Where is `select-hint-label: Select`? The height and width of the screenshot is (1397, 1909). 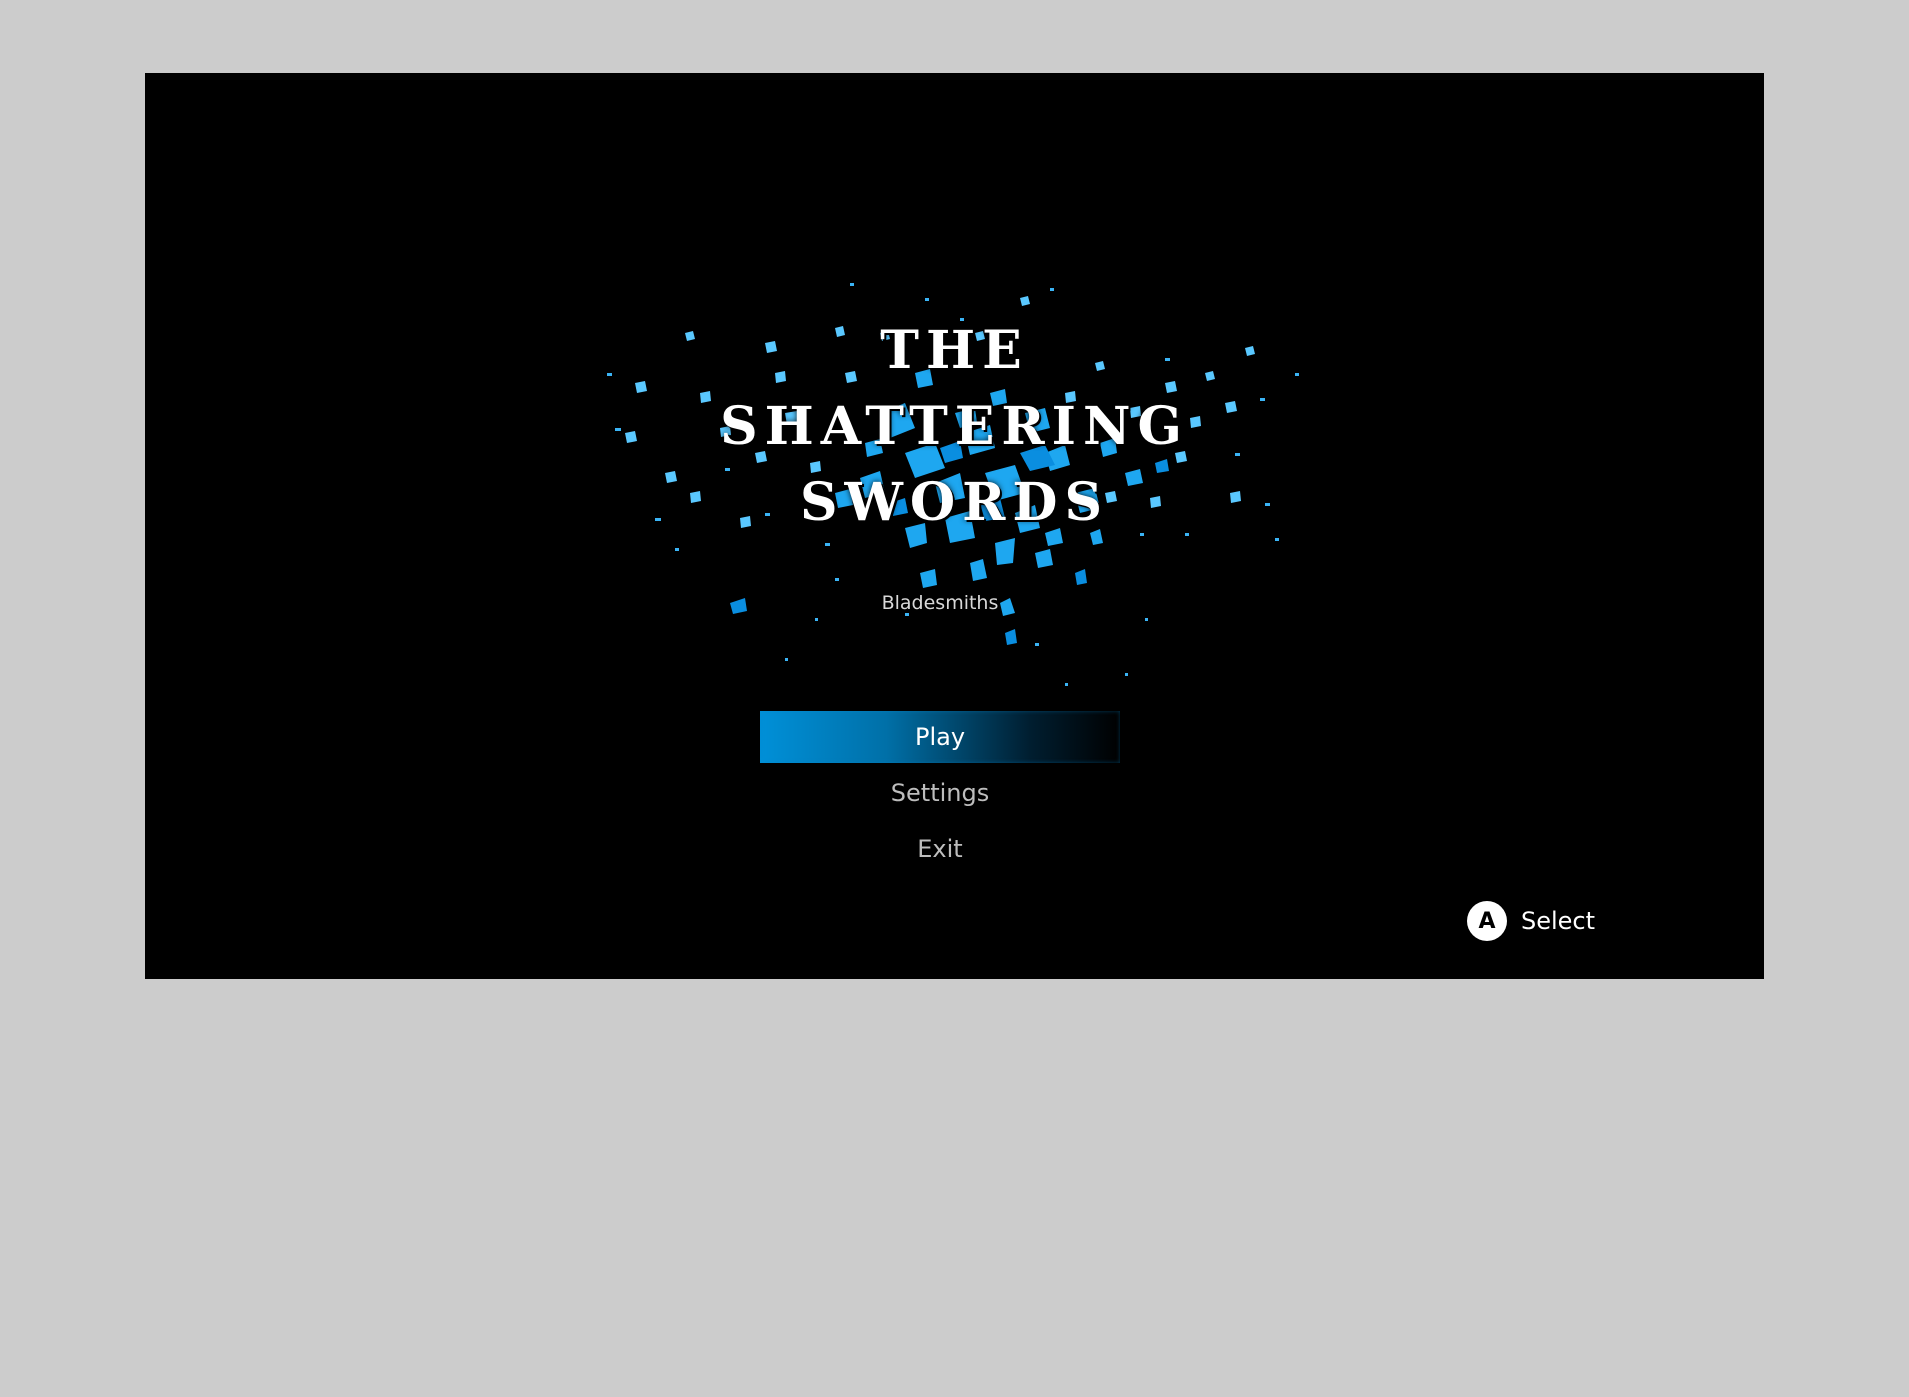
select-hint-label: Select is located at coordinates (1558, 921).